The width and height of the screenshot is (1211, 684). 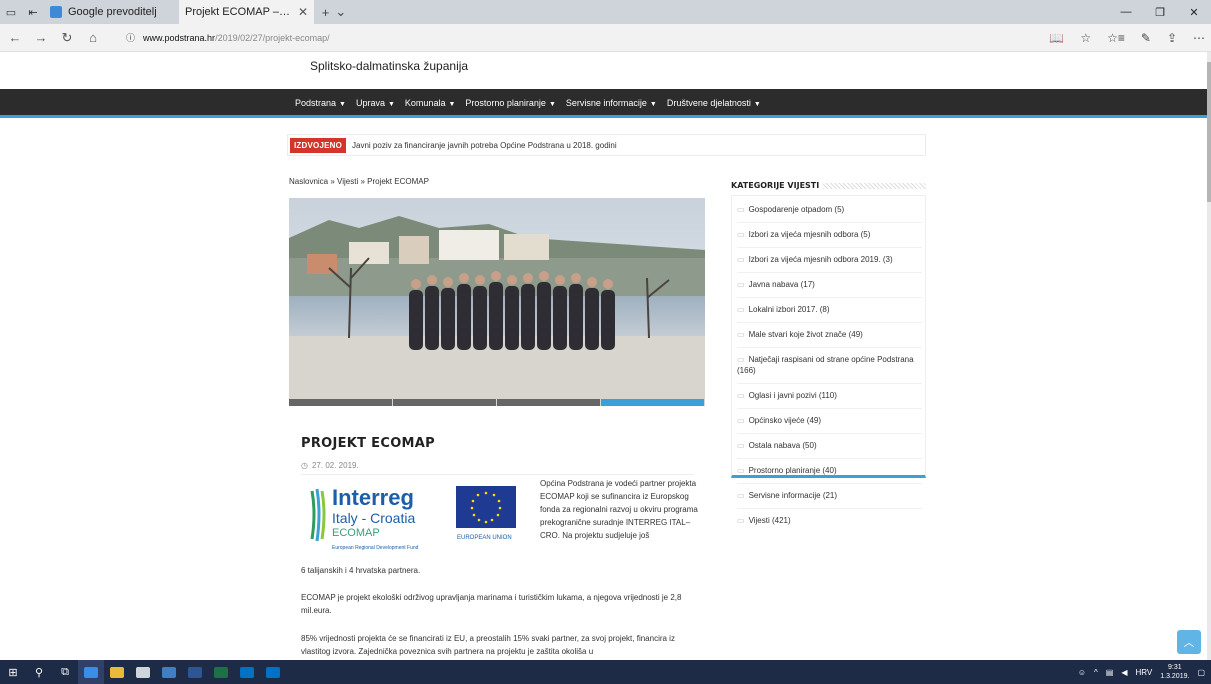 I want to click on category-item: ▭ Servisne informacije (21), so click(x=829, y=499).